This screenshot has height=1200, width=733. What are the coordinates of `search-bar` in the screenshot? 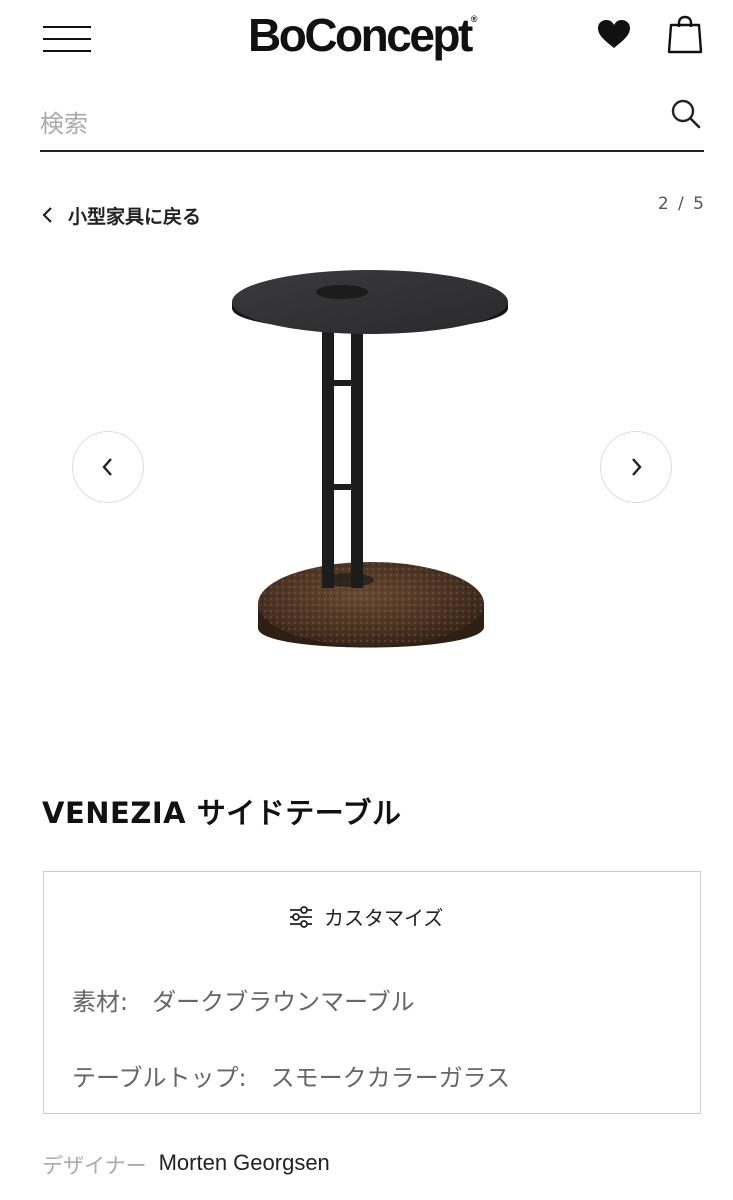 It's located at (372, 123).